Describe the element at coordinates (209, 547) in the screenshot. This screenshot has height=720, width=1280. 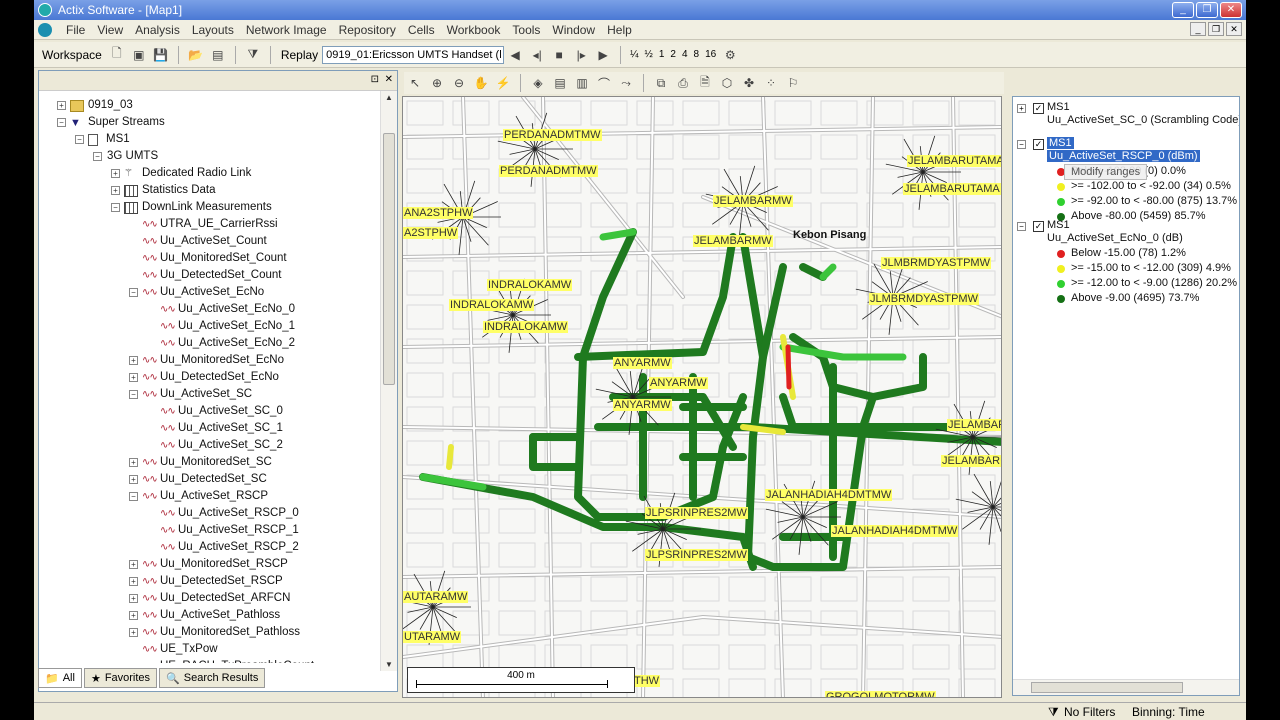
I see `tree-item: ∿∿ Uu_ActiveSet_RSCP_2` at that location.